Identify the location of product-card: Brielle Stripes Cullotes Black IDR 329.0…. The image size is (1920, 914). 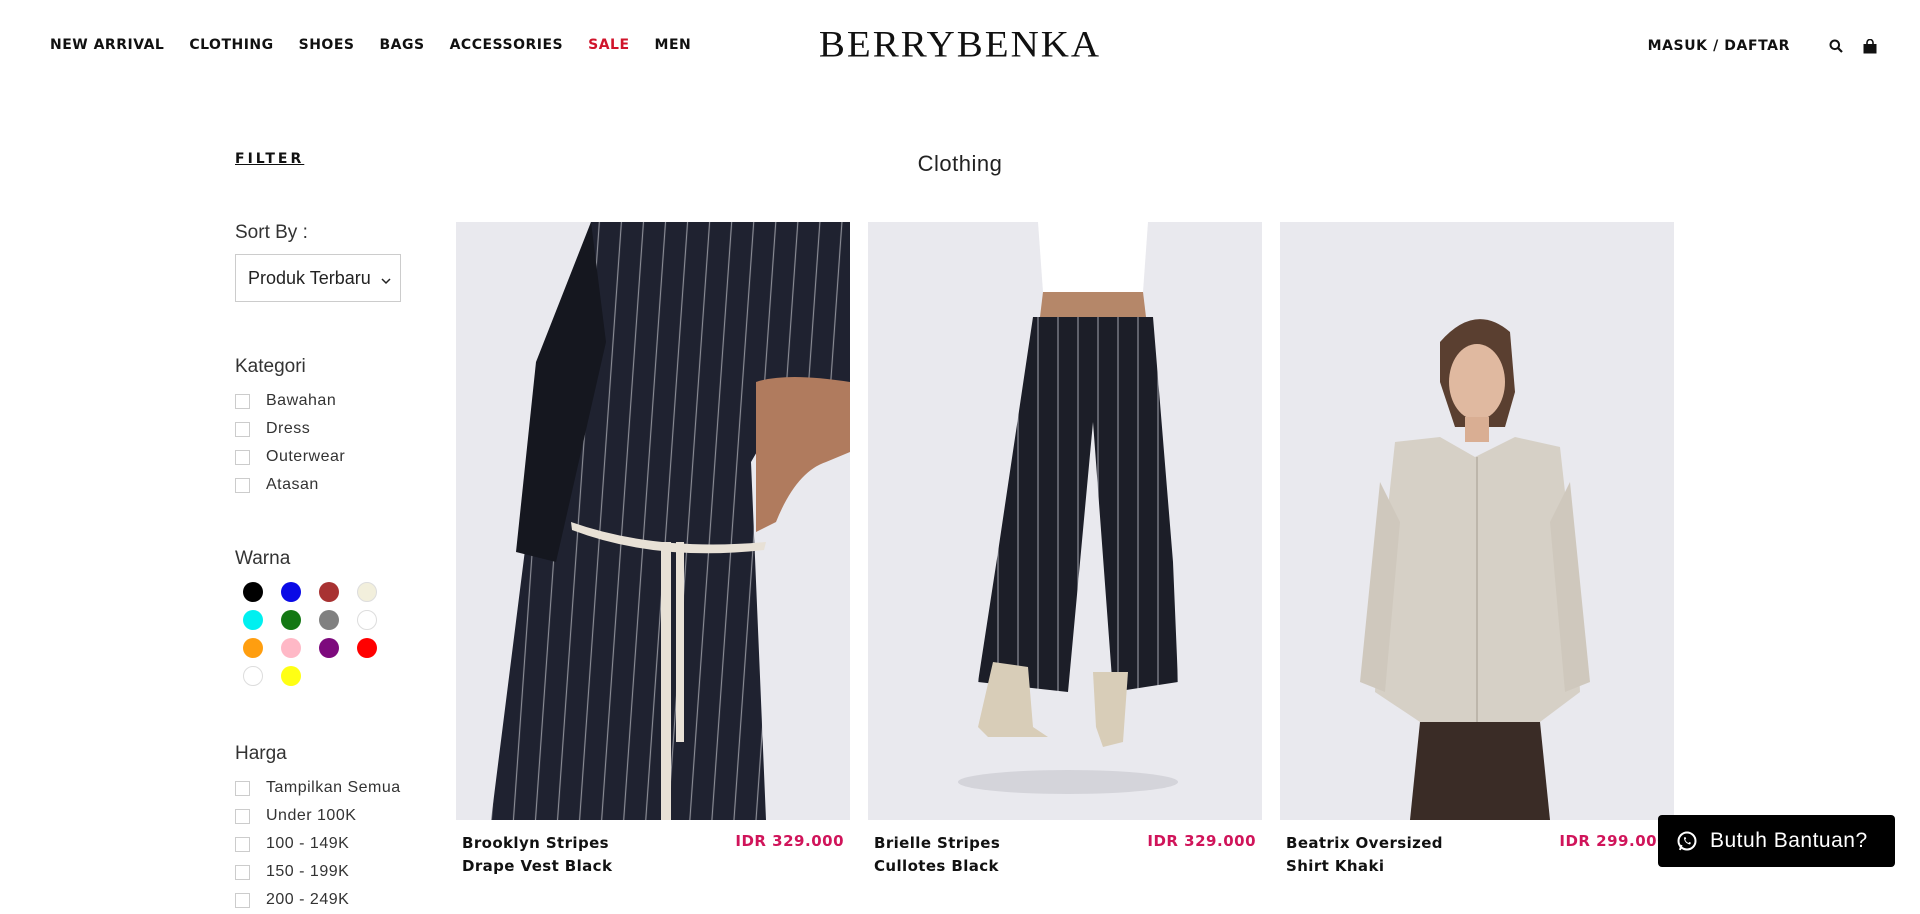
(1065, 550).